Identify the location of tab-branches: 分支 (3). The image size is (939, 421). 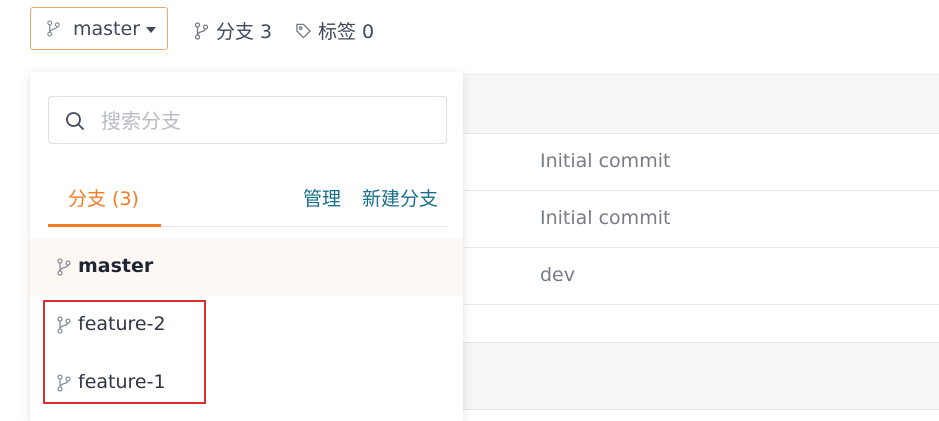
(104, 200).